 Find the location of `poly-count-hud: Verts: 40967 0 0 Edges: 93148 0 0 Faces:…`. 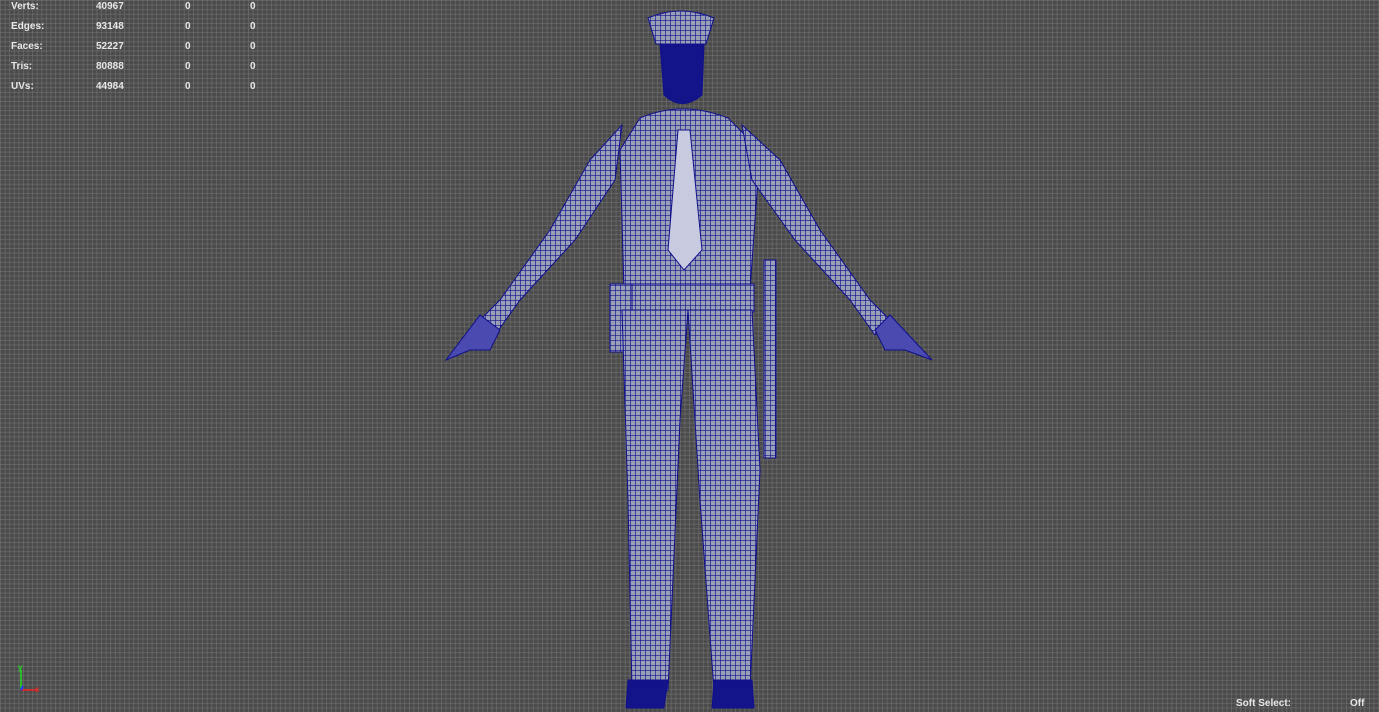

poly-count-hud: Verts: 40967 0 0 Edges: 93148 0 0 Faces:… is located at coordinates (141, 50).